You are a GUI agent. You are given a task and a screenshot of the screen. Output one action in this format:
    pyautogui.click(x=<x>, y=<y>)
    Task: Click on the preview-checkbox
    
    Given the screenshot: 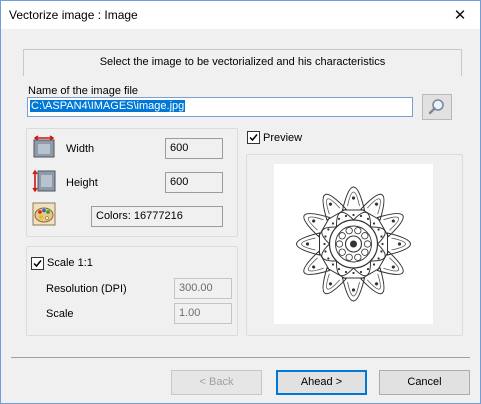 What is the action you would take?
    pyautogui.click(x=253, y=137)
    